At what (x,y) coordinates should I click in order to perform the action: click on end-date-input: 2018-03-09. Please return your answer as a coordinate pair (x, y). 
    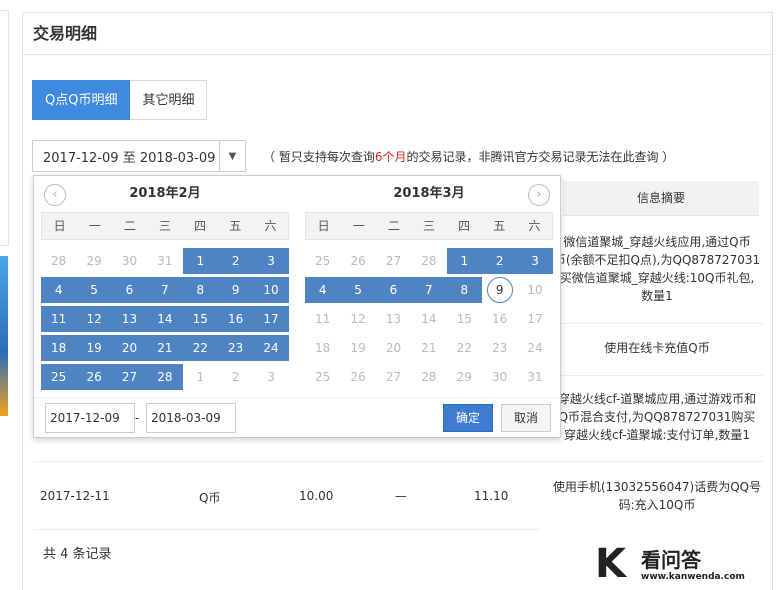
    Looking at the image, I should click on (191, 418).